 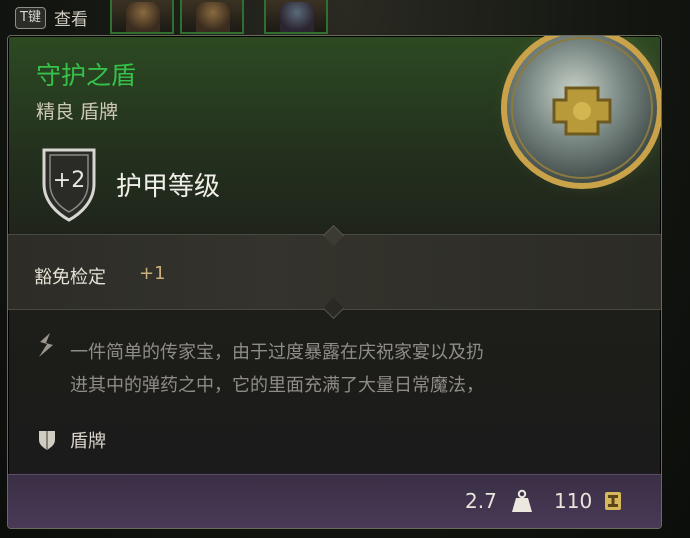 What do you see at coordinates (69, 180) in the screenshot?
I see `armor-class-value: +2` at bounding box center [69, 180].